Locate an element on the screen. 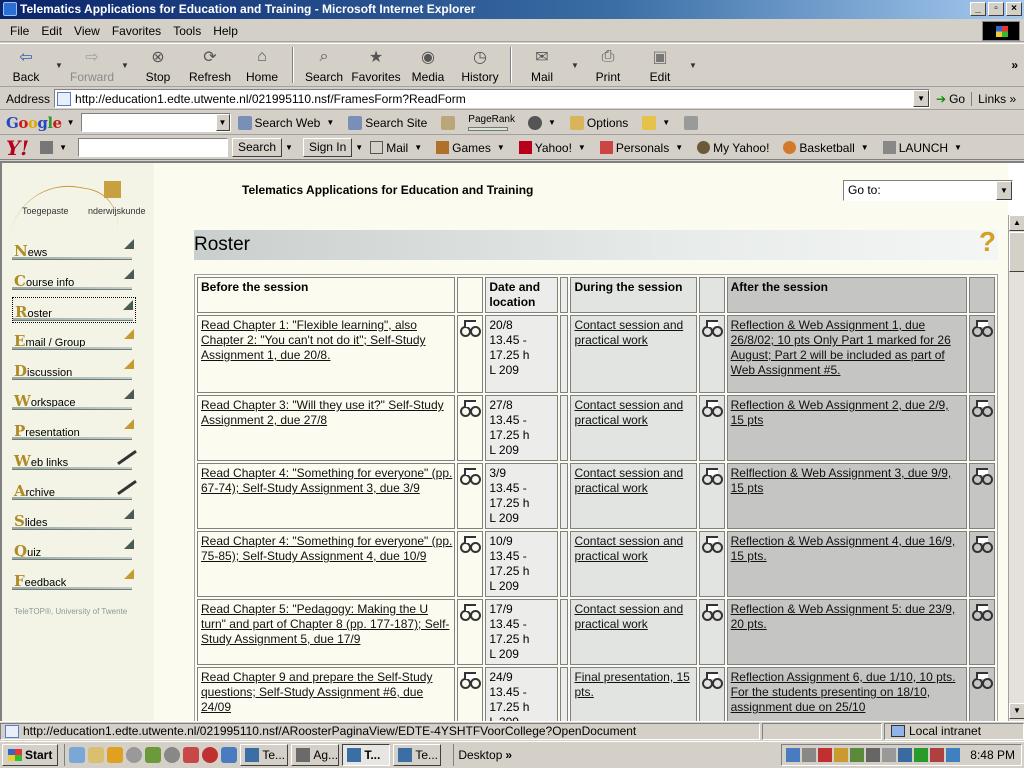  launch-button: LAUNCH ▼ is located at coordinates (922, 148).